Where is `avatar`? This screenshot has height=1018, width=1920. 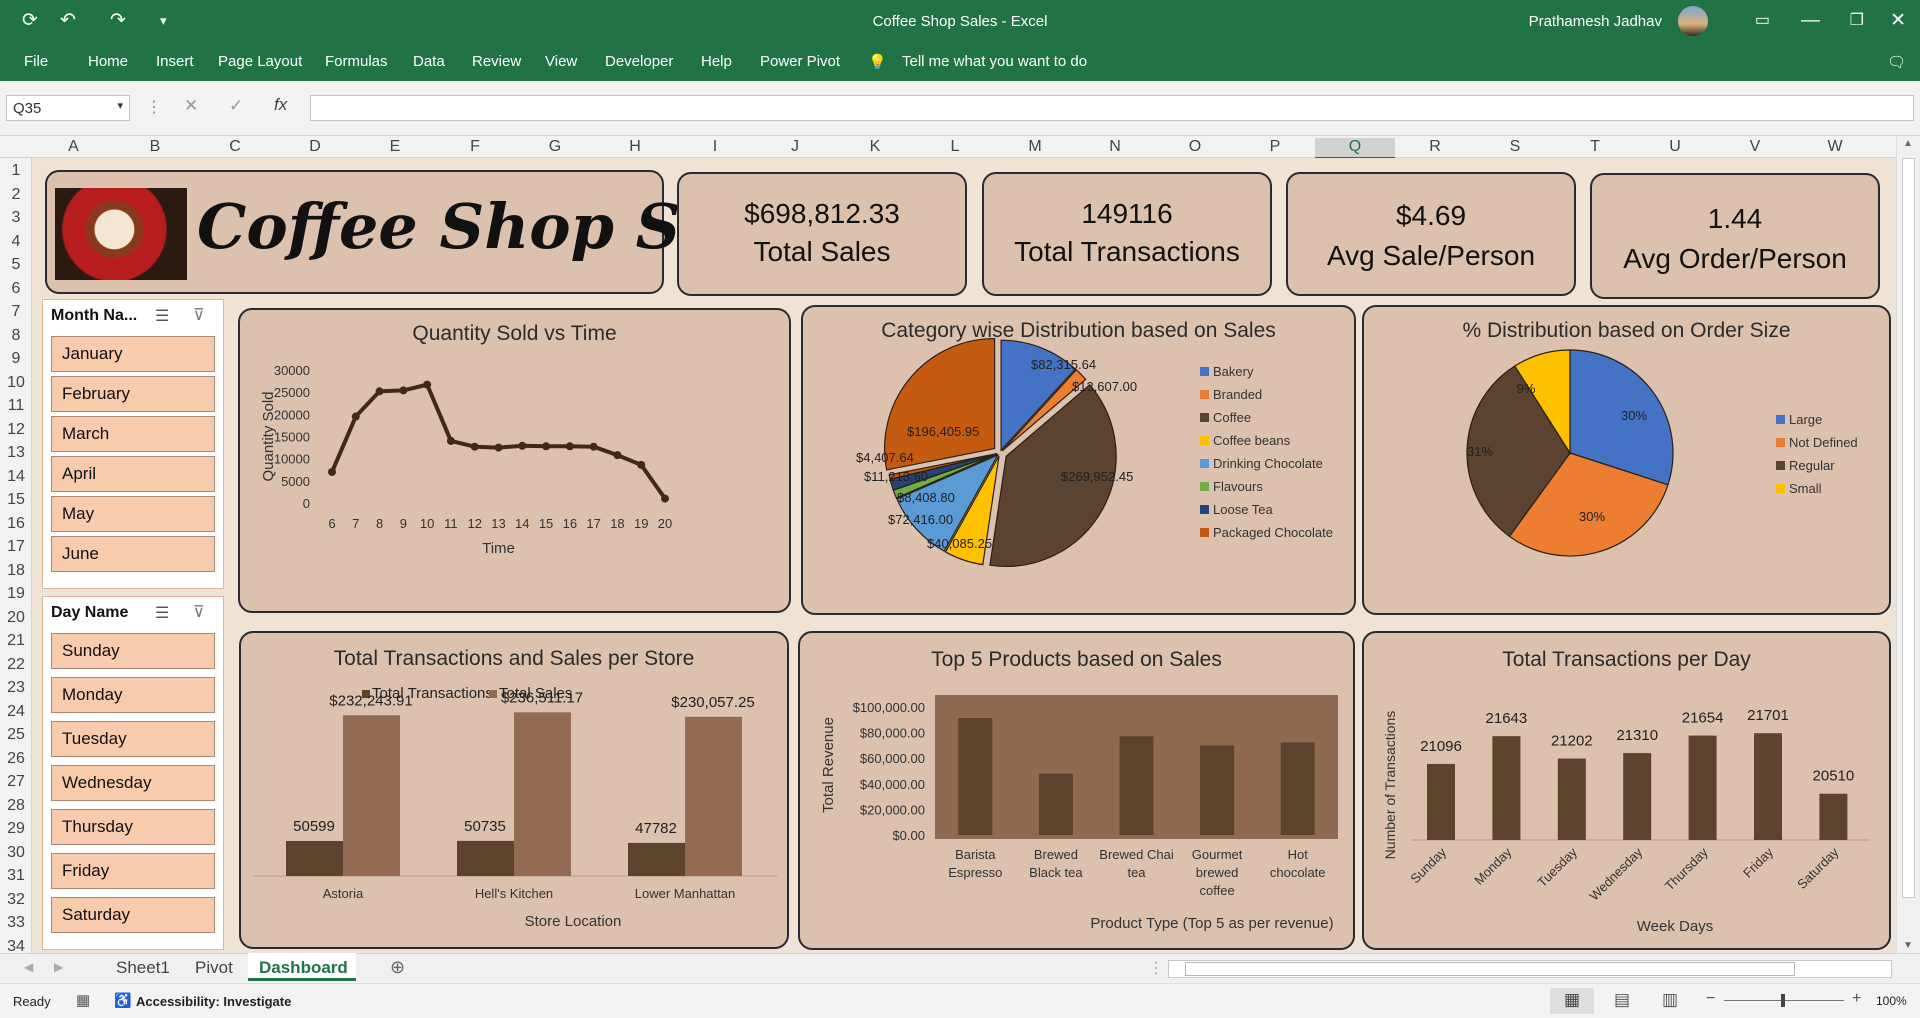
avatar is located at coordinates (1693, 21).